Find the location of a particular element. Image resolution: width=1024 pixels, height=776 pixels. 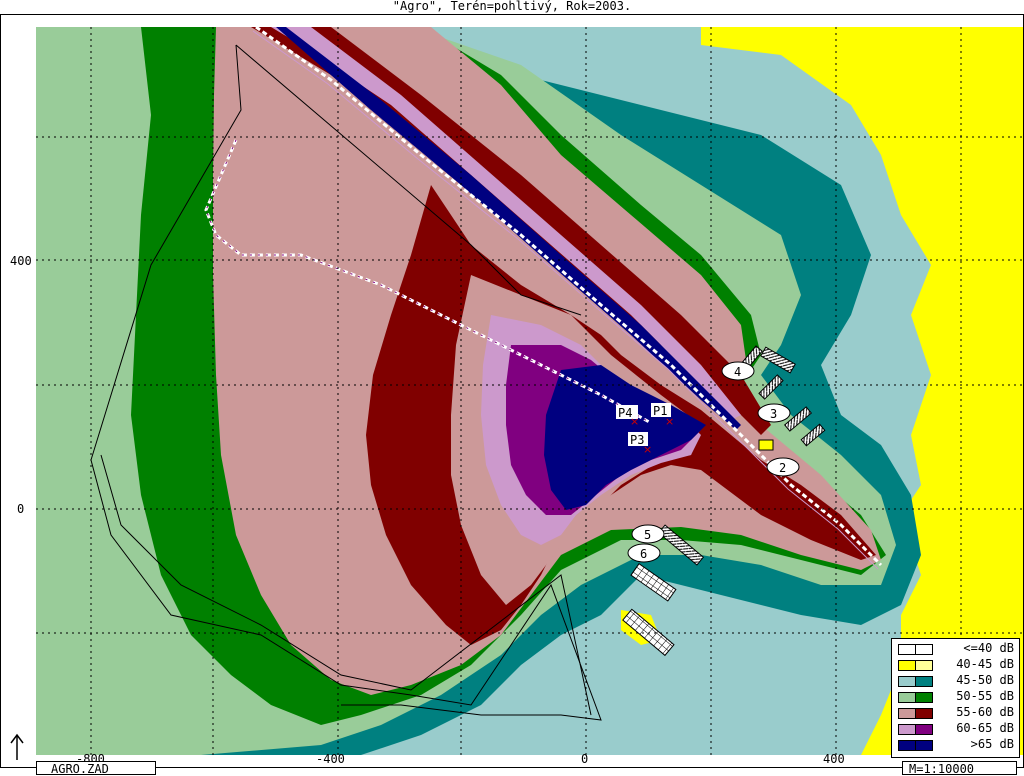

building-label-2: 2 is located at coordinates (783, 467).